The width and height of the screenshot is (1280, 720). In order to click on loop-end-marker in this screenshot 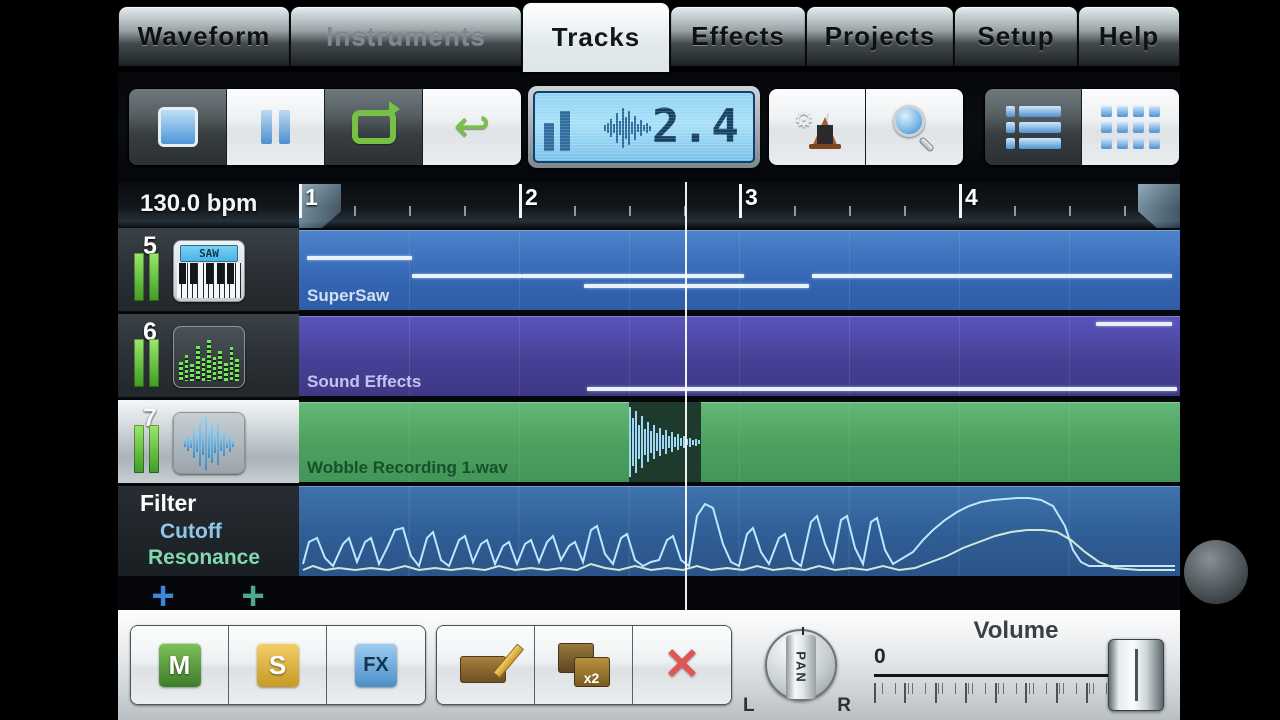, I will do `click(1159, 206)`.